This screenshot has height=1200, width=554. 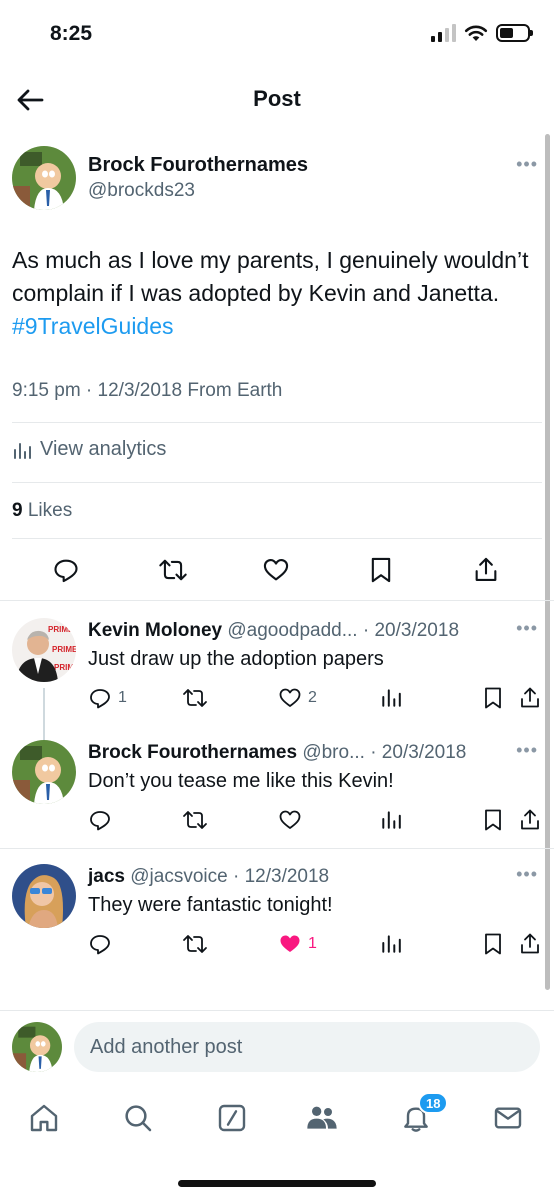 What do you see at coordinates (17, 510) in the screenshot?
I see `likes-count: 9` at bounding box center [17, 510].